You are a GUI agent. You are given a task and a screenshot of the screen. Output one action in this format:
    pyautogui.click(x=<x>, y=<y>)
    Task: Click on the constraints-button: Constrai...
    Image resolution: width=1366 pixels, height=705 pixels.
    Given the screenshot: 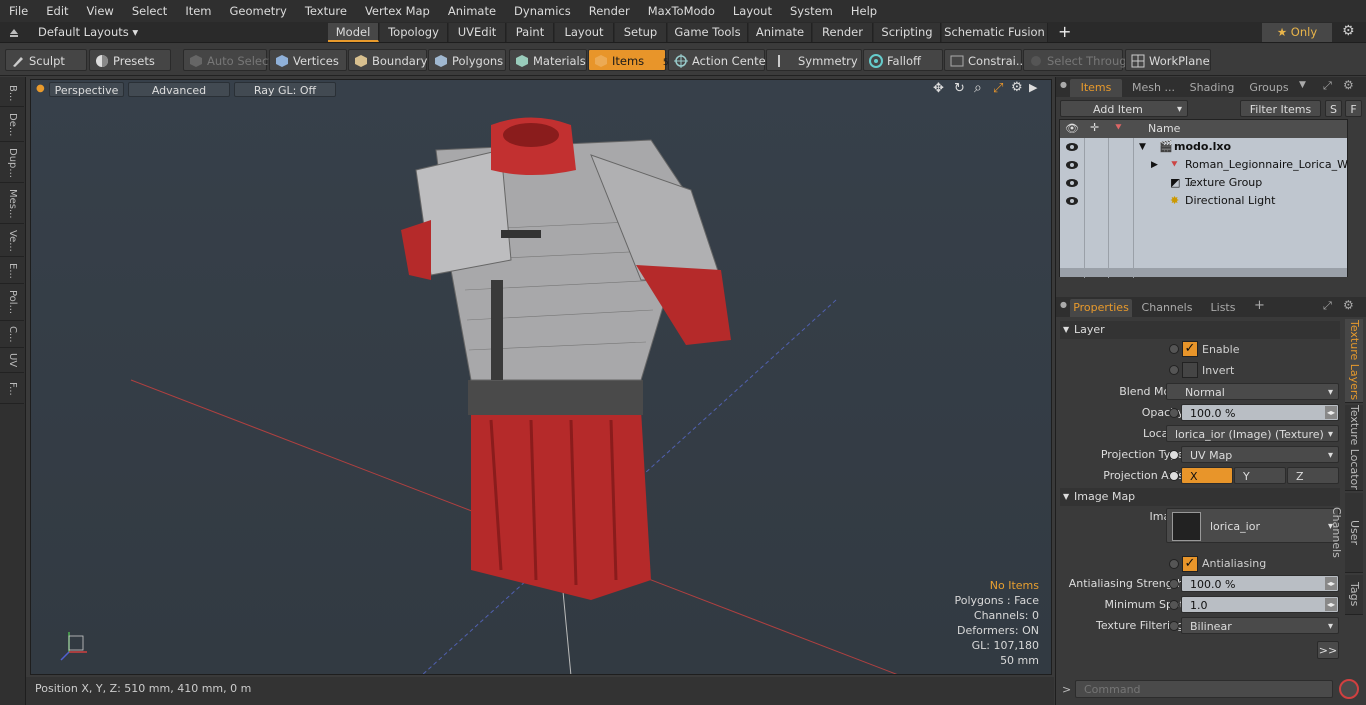 What is the action you would take?
    pyautogui.click(x=985, y=60)
    